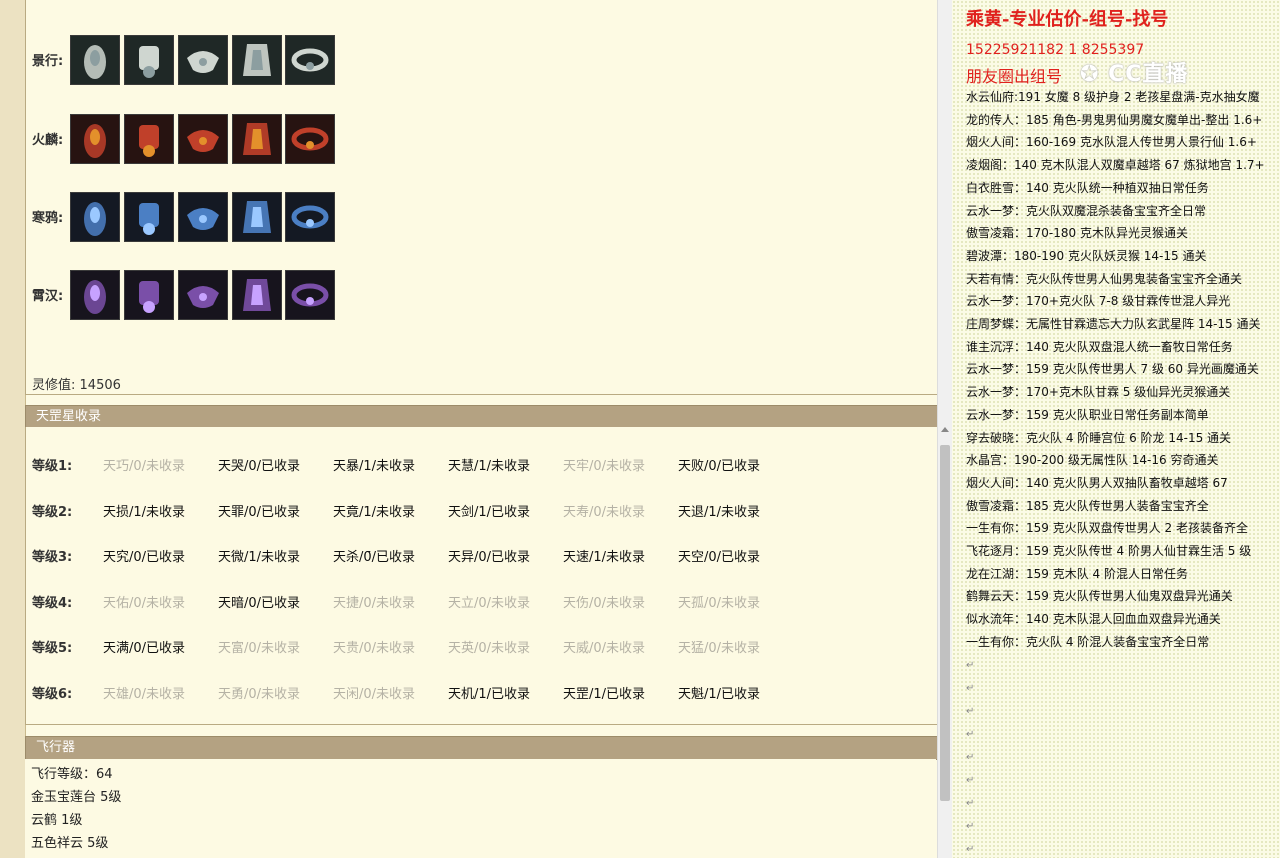 This screenshot has height=858, width=1280. I want to click on equip-row-label: 火麟:, so click(48, 140).